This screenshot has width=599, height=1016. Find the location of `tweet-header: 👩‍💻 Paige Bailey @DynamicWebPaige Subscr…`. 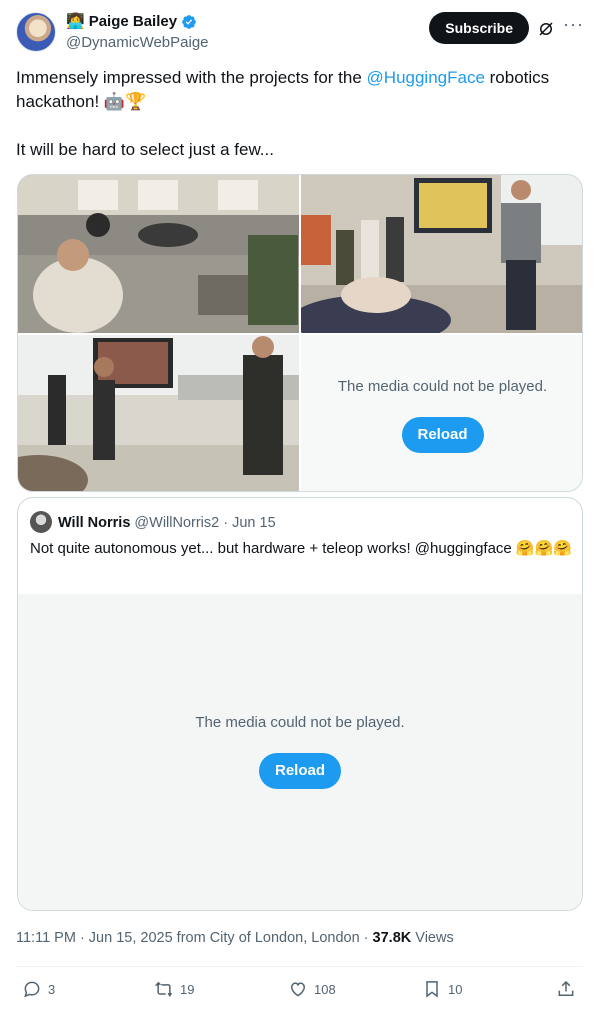

tweet-header: 👩‍💻 Paige Bailey @DynamicWebPaige Subscr… is located at coordinates (299, 32).